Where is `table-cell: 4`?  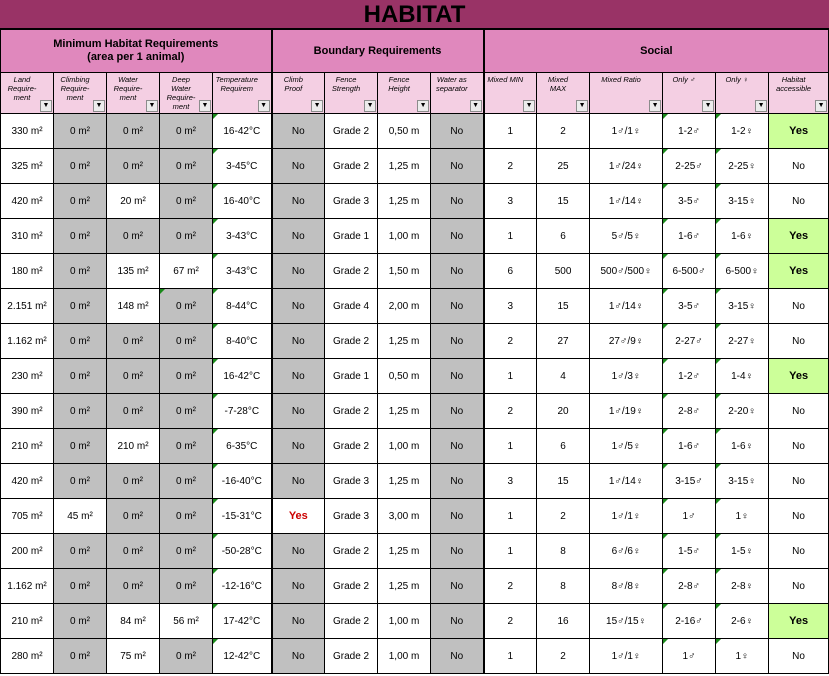 table-cell: 4 is located at coordinates (563, 376).